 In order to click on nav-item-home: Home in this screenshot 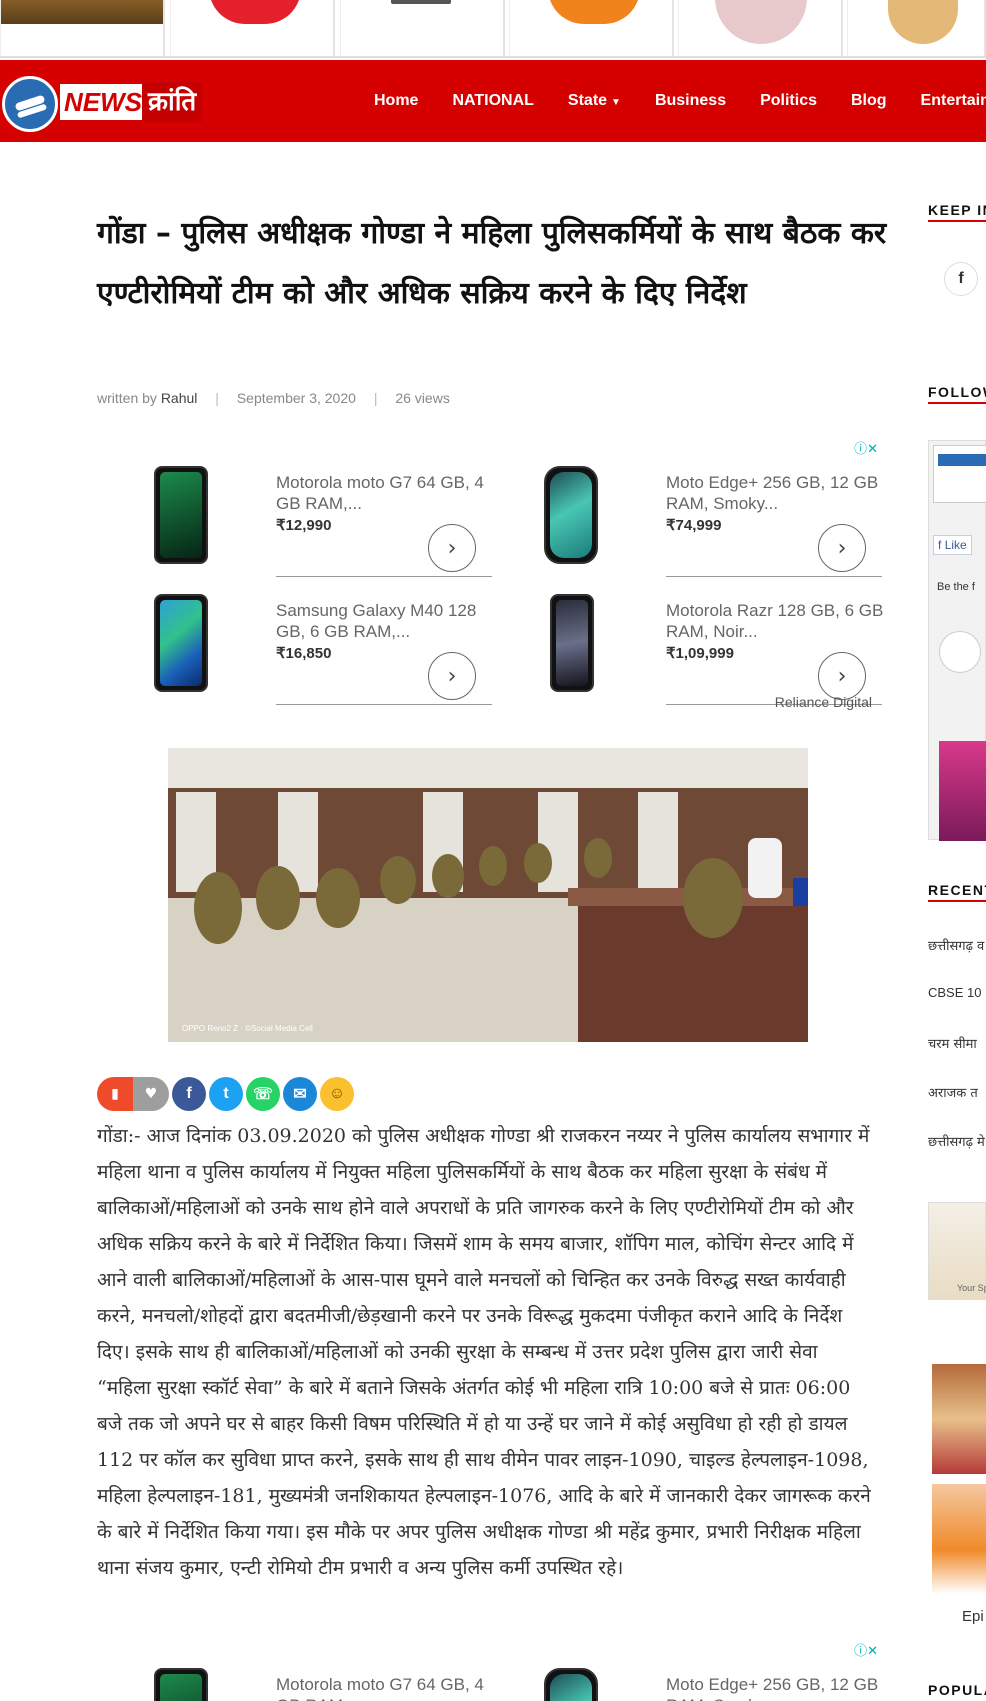, I will do `click(396, 101)`.